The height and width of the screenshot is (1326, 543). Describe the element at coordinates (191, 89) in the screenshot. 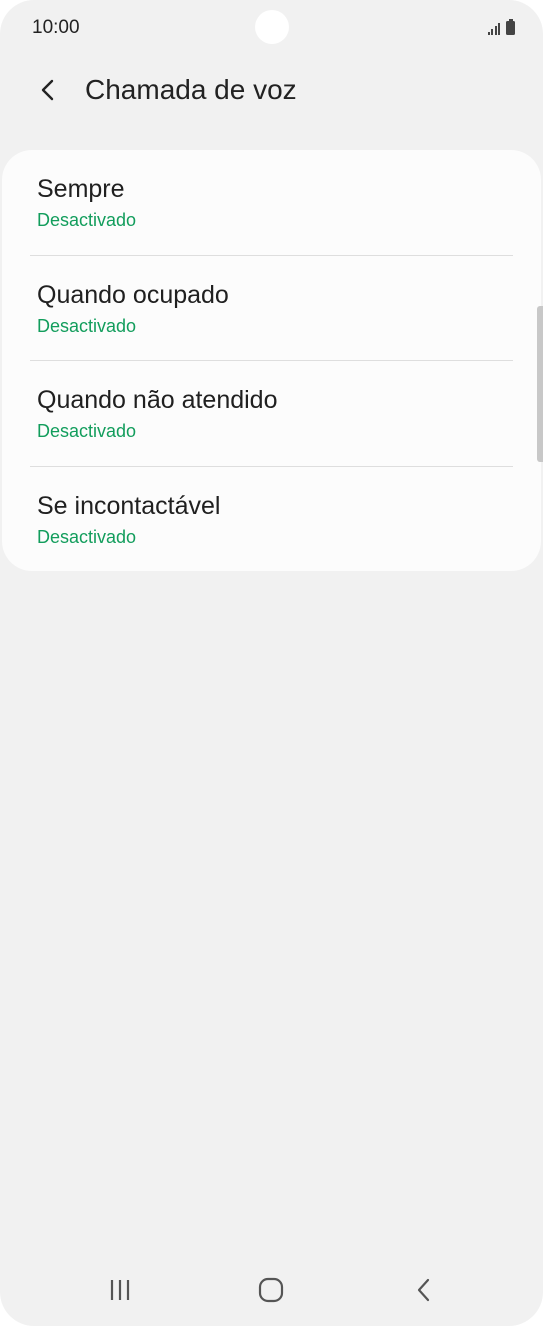

I see `page-title: Chamada de voz` at that location.